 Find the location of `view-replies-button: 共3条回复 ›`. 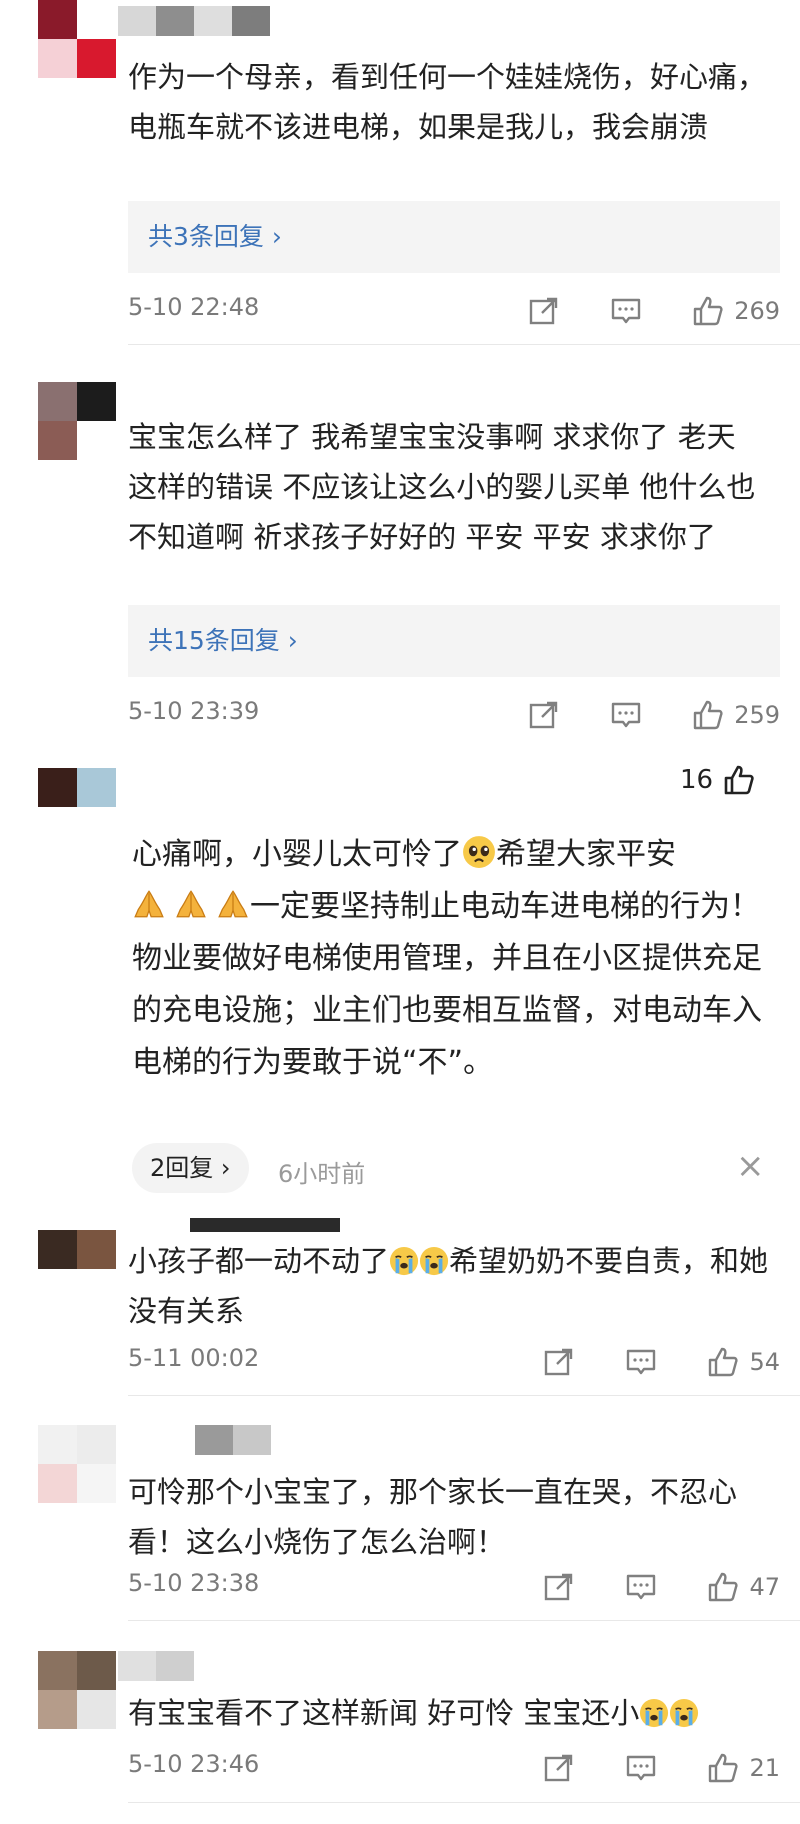

view-replies-button: 共3条回复 › is located at coordinates (454, 237).